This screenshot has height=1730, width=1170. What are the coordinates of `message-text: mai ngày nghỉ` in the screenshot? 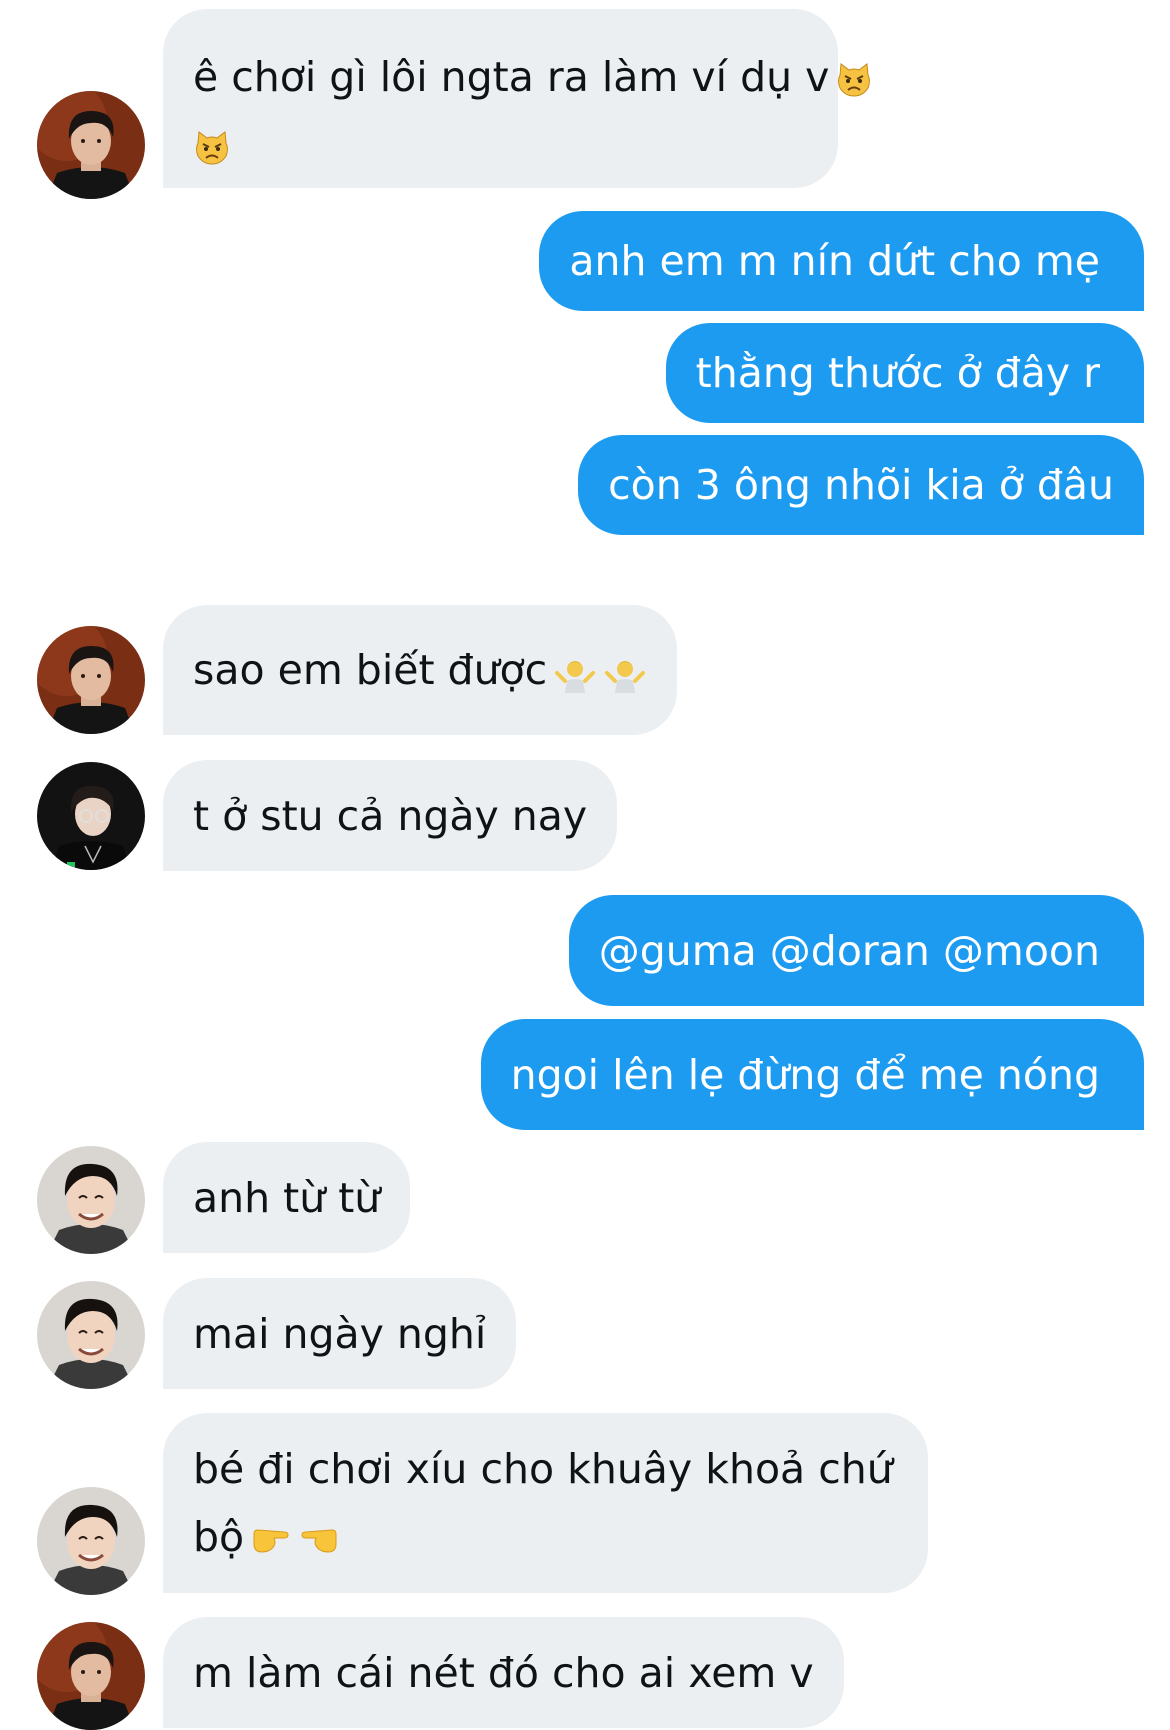 It's located at (340, 1334).